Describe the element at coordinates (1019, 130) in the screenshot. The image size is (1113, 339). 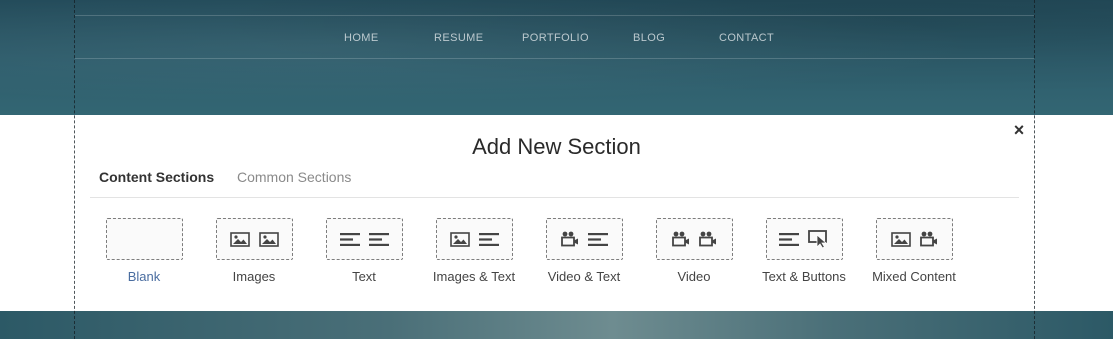
I see `close-button: ×` at that location.